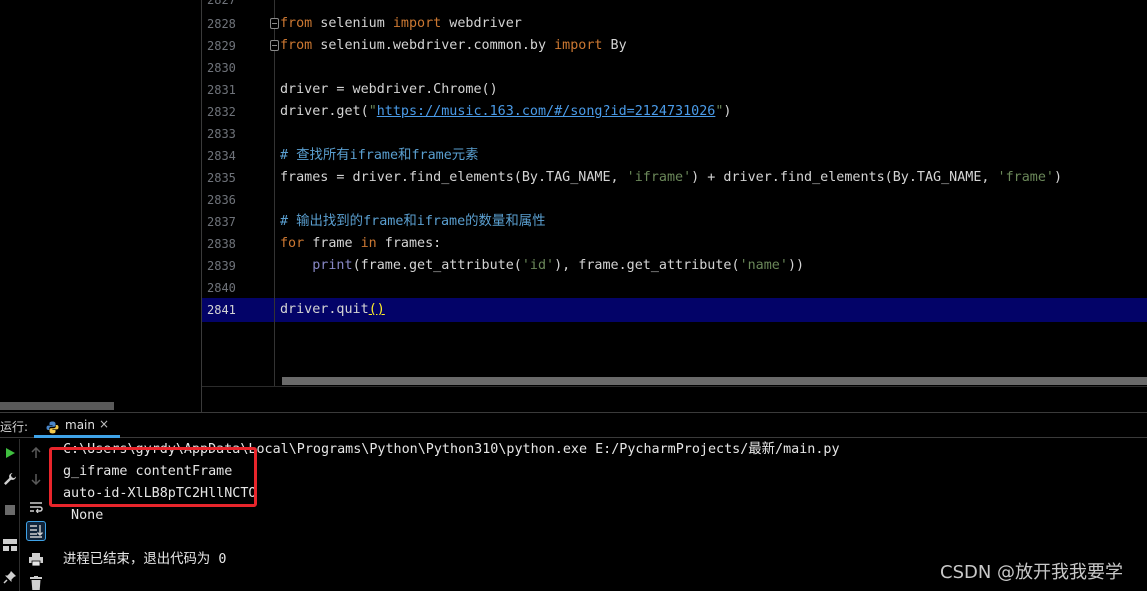  I want to click on project-pane, so click(100, 206).